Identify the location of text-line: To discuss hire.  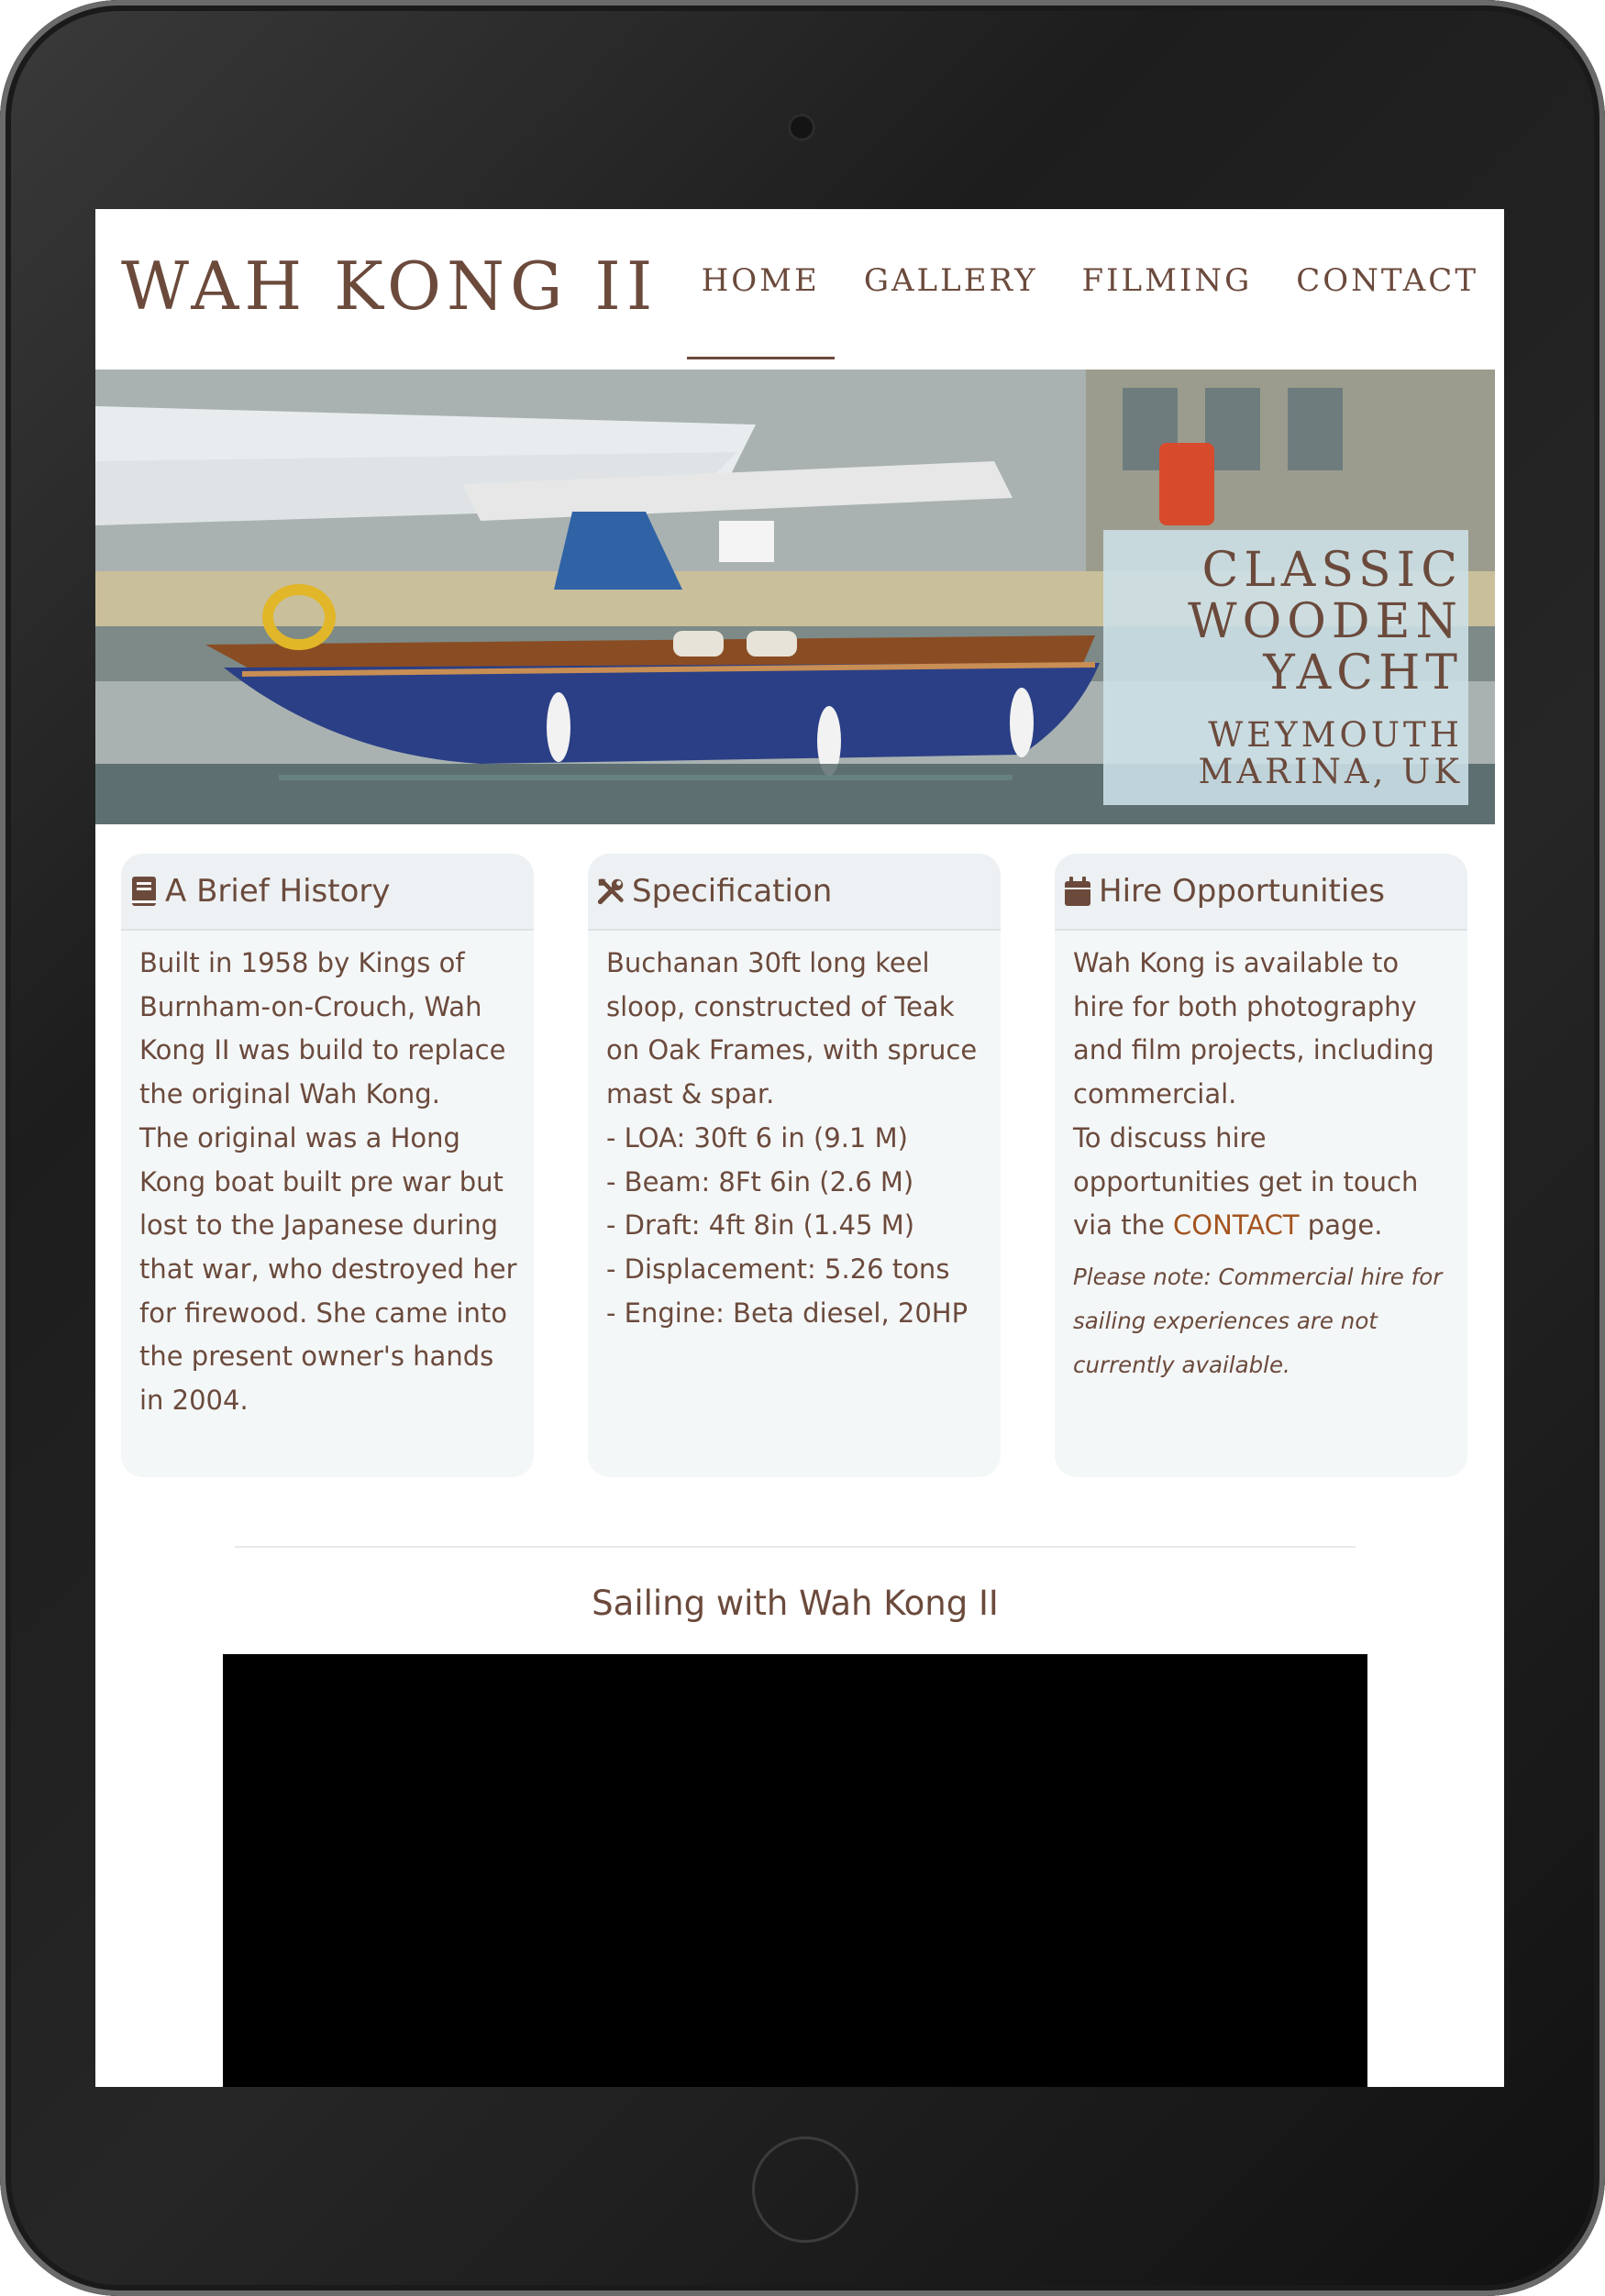
(1170, 1137).